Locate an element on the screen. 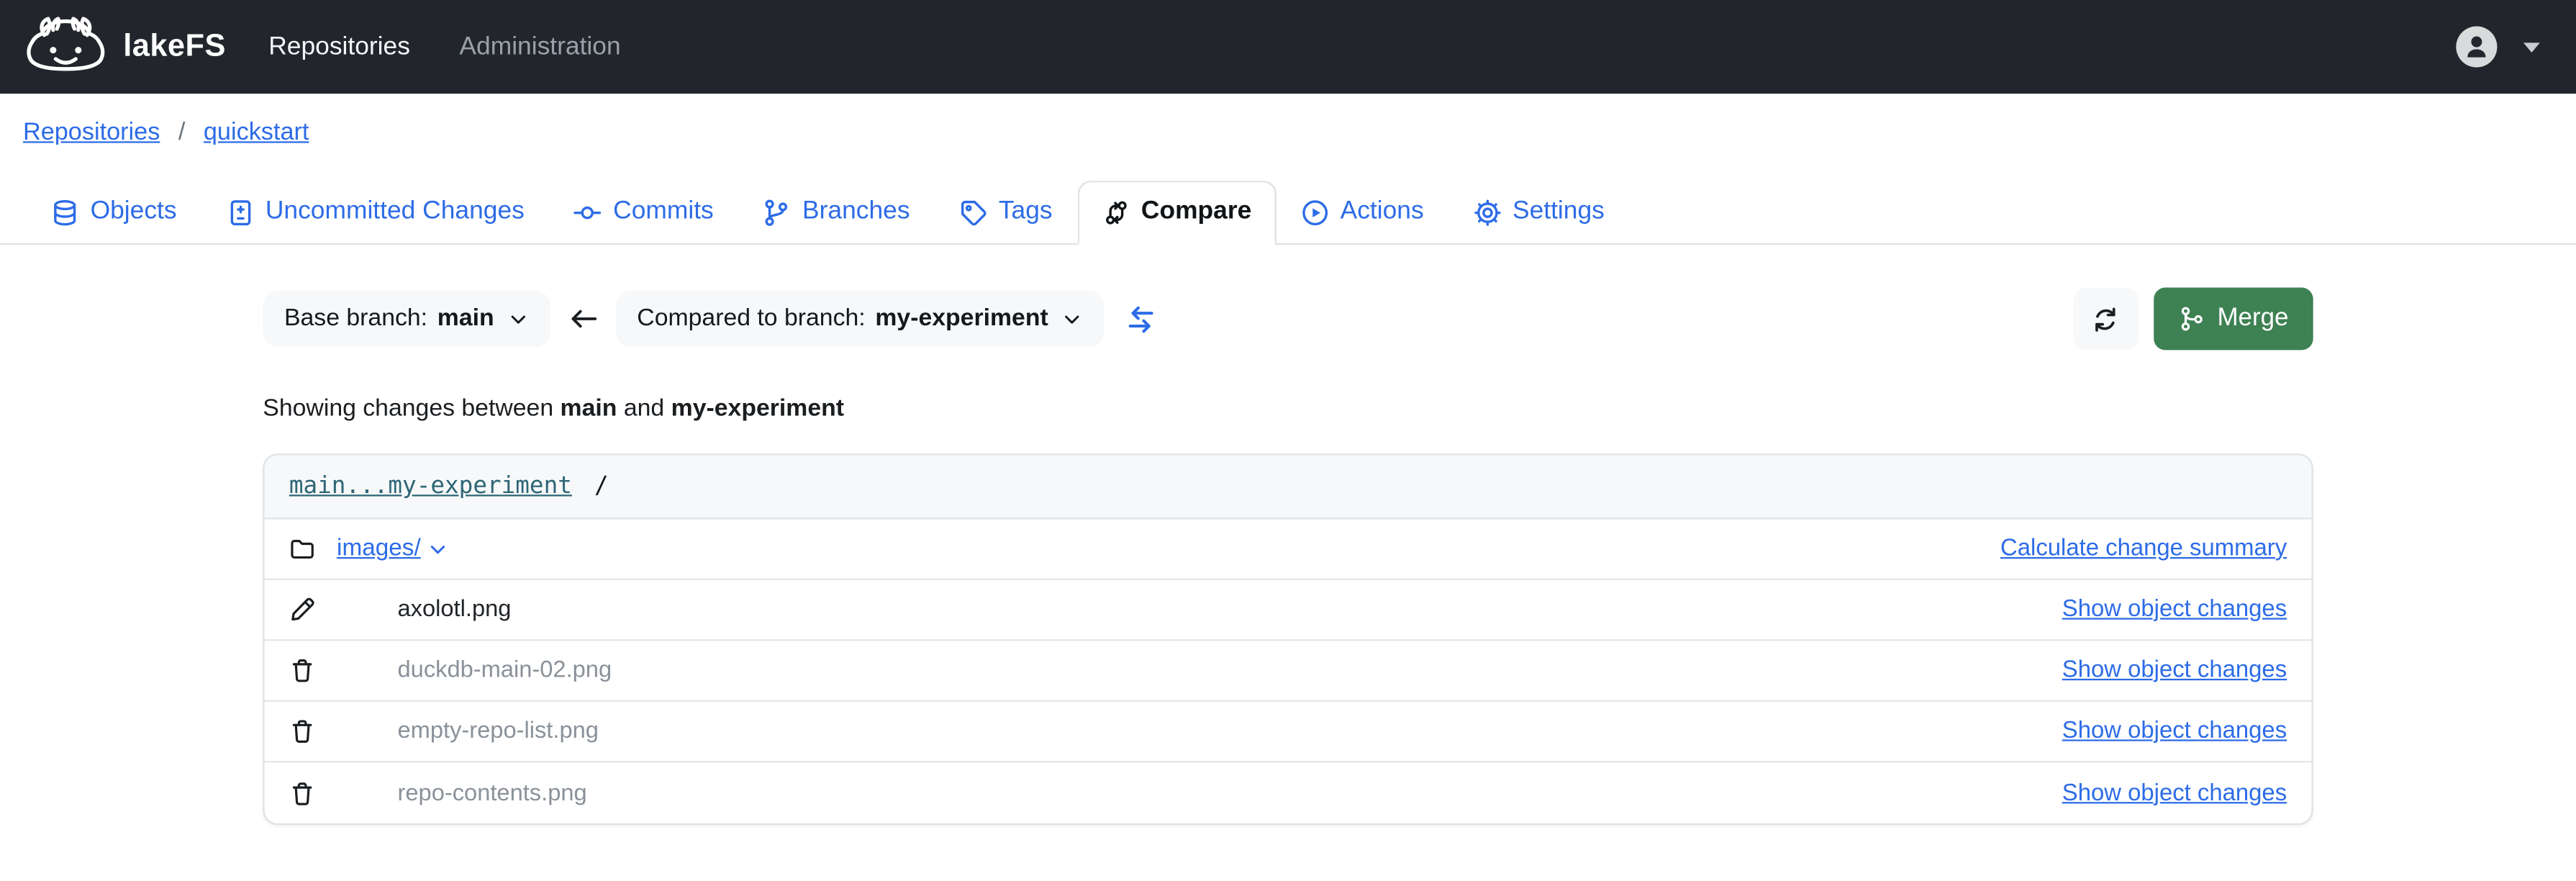 This screenshot has width=2576, height=881. directory-row: images/ Calculate change summary is located at coordinates (1288, 549).